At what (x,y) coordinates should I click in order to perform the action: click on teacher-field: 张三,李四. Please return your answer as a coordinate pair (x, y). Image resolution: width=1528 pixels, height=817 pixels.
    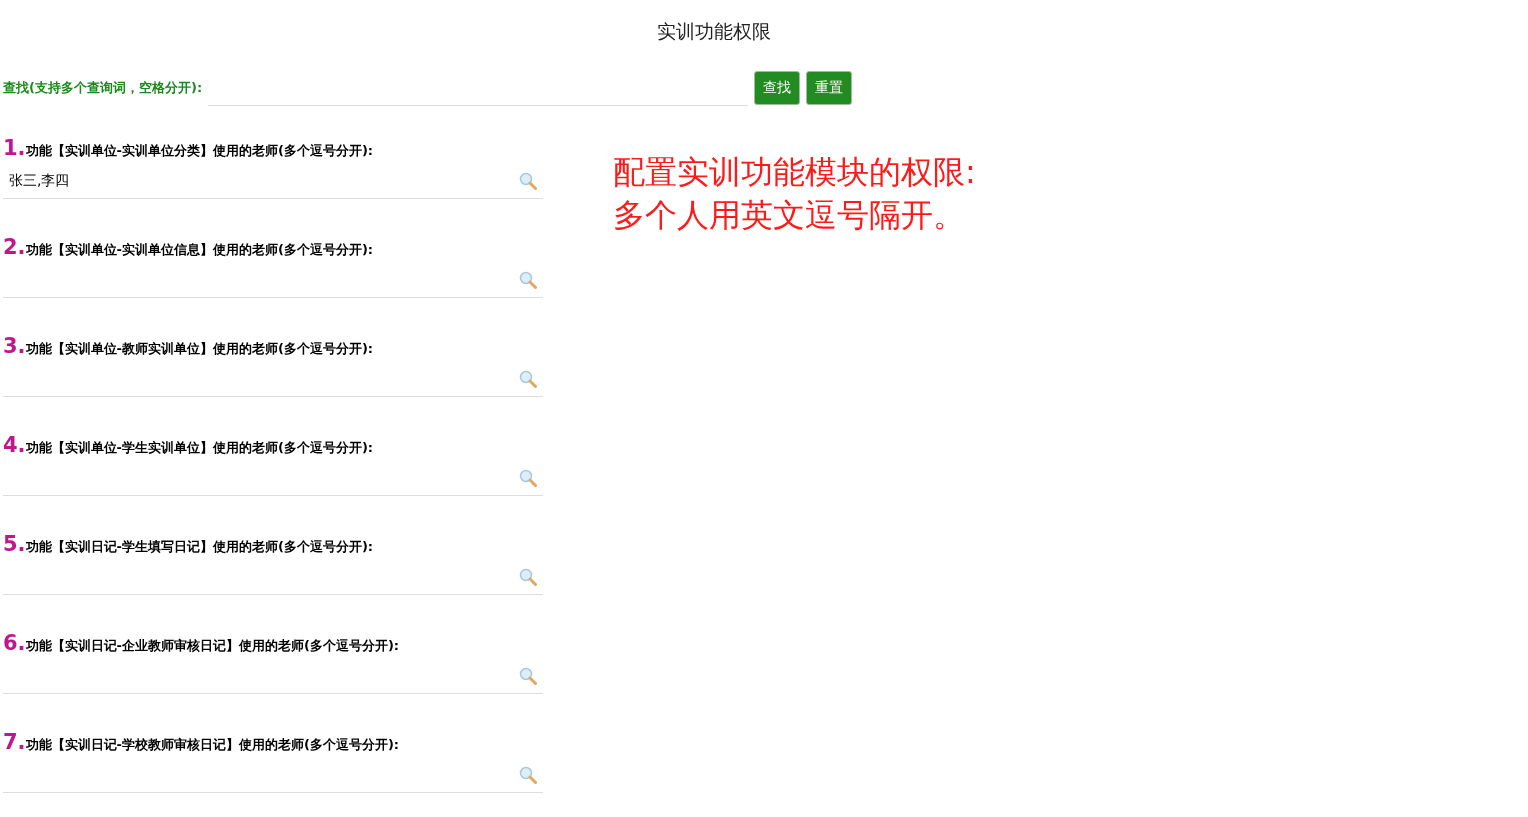
    Looking at the image, I should click on (273, 181).